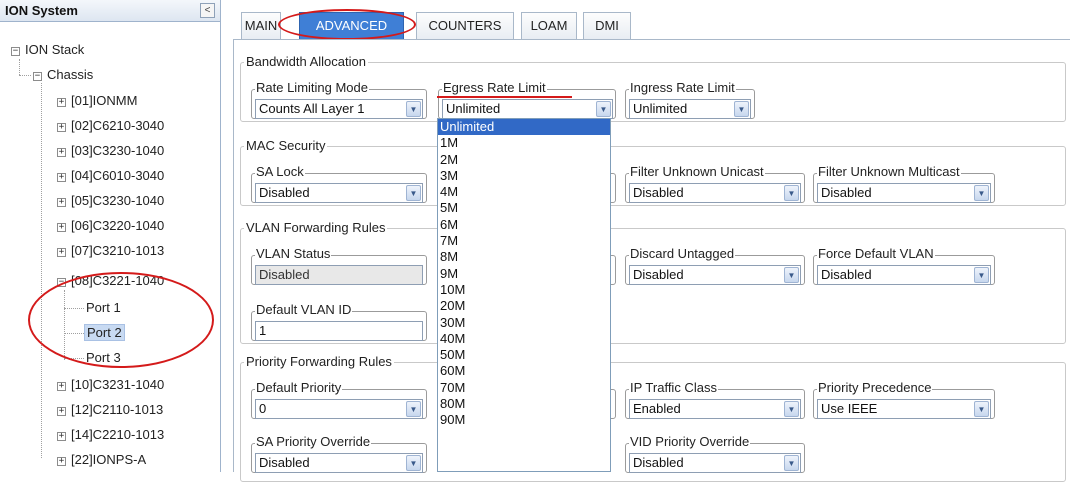 The image size is (1070, 482). What do you see at coordinates (715, 193) in the screenshot?
I see `filter-unknown-unicast-select: Disabled ▼` at bounding box center [715, 193].